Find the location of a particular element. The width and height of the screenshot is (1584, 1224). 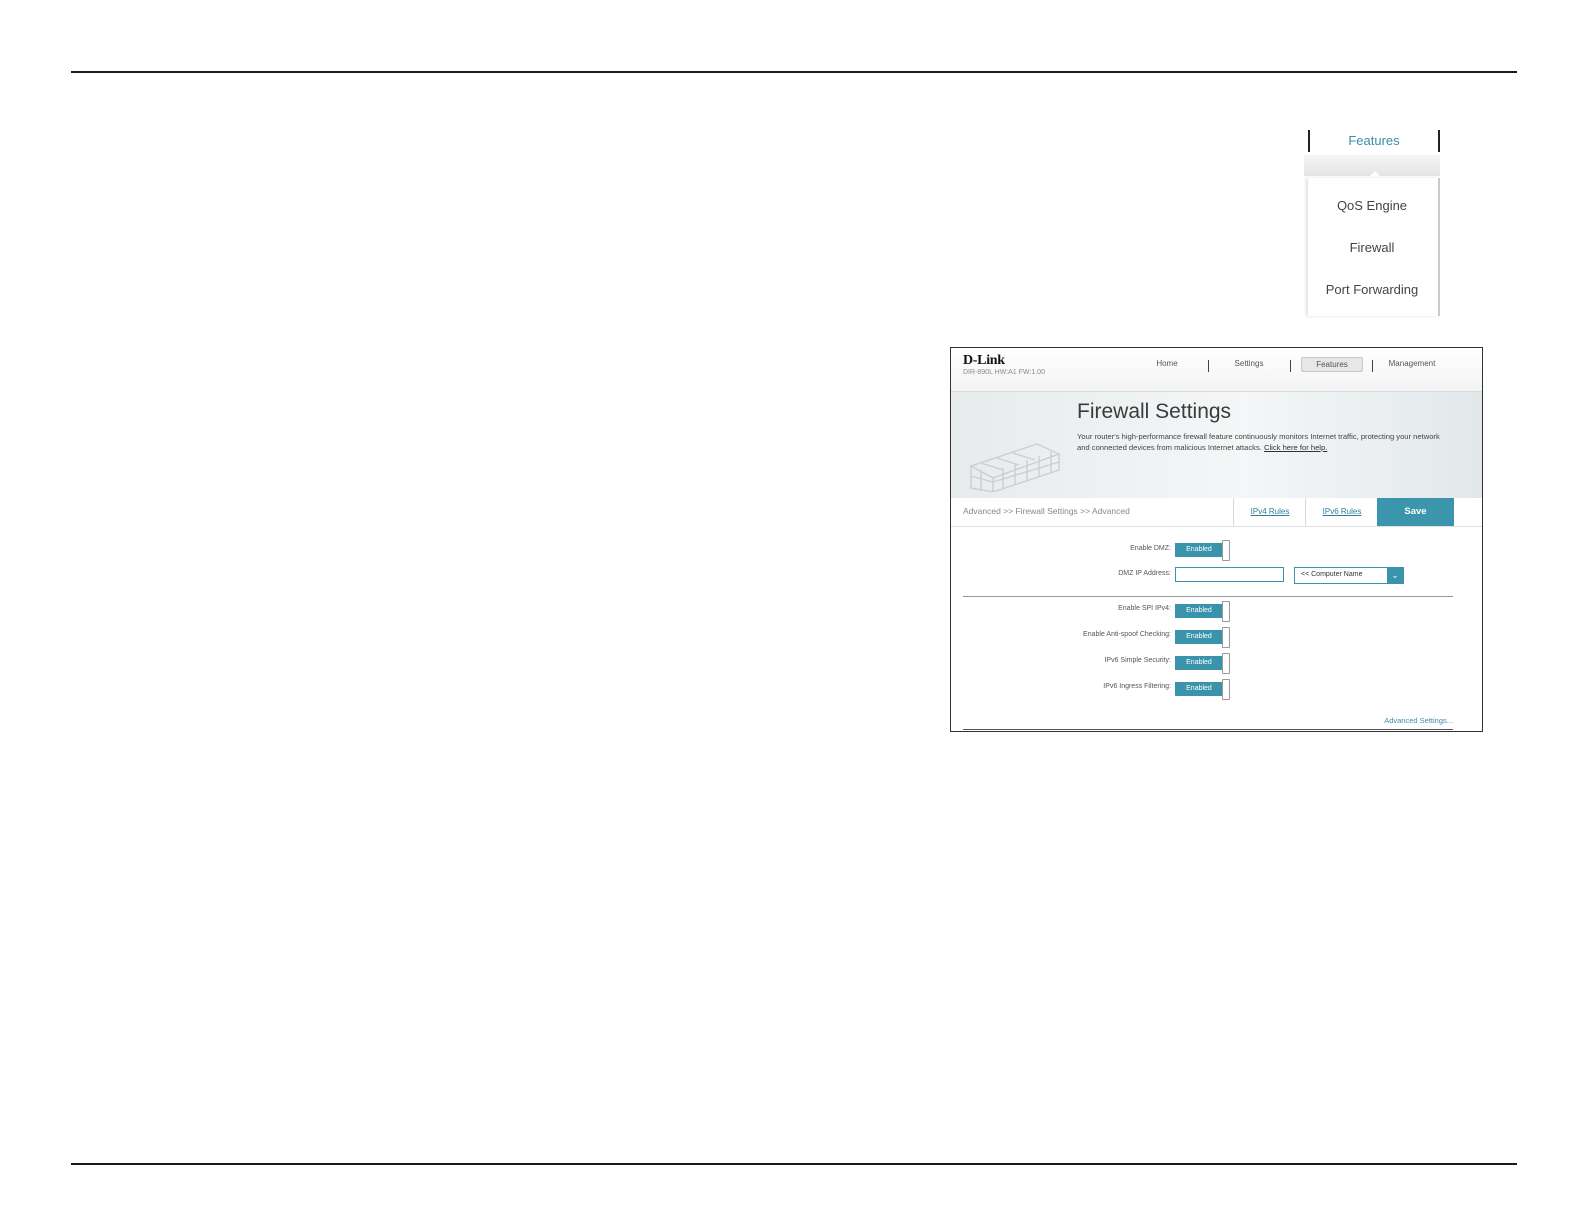

bottom-rule is located at coordinates (794, 1164).